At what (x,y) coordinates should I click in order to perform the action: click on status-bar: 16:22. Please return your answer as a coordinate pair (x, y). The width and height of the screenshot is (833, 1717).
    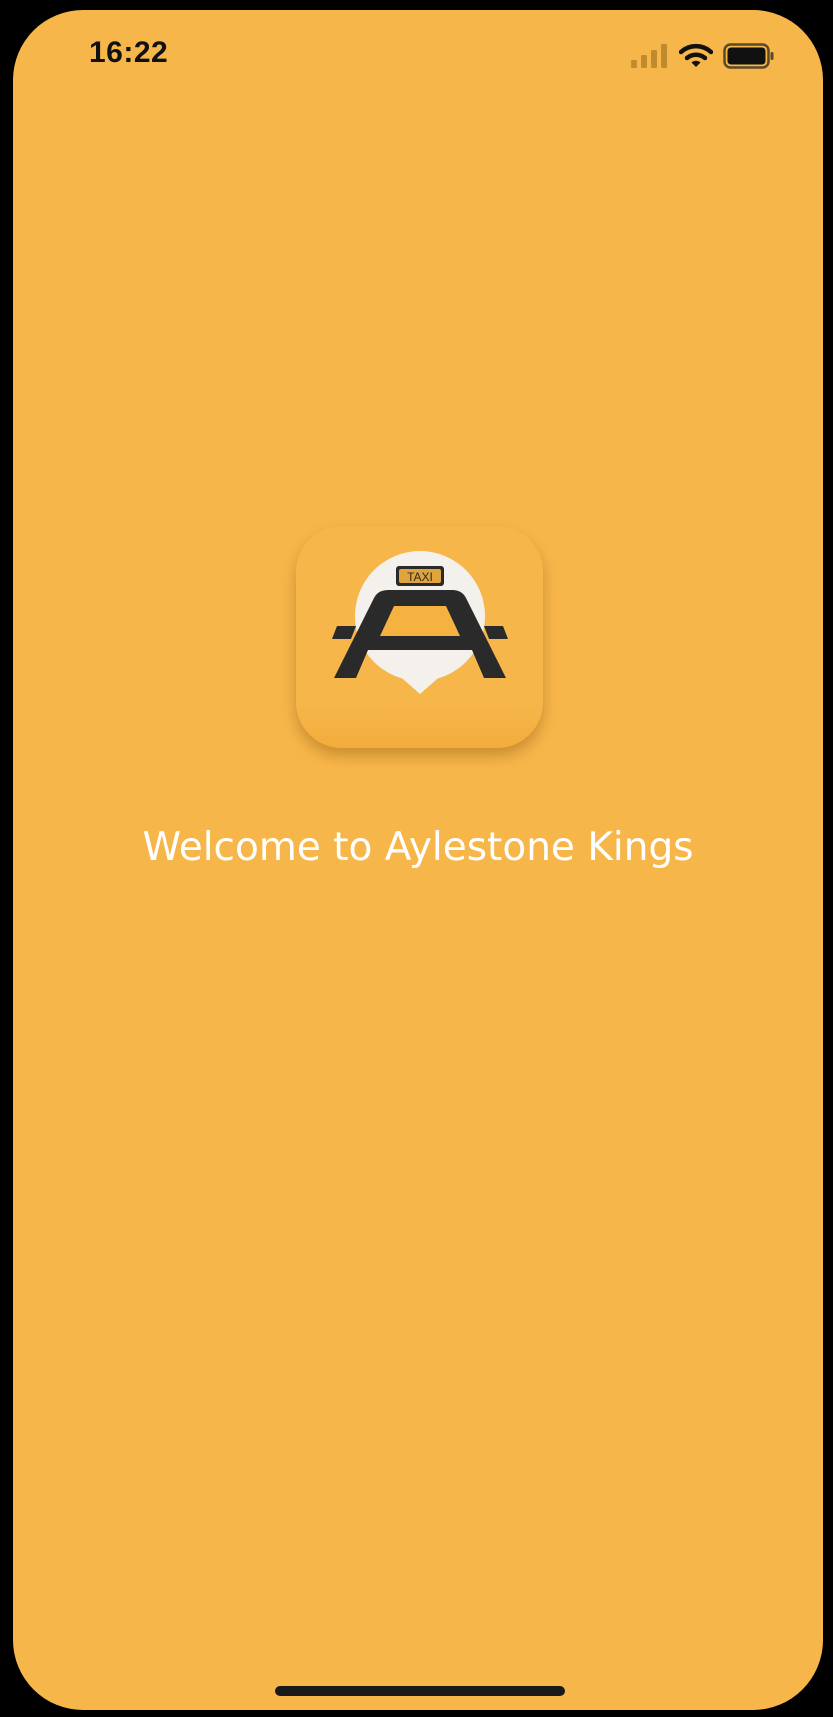
    Looking at the image, I should click on (418, 55).